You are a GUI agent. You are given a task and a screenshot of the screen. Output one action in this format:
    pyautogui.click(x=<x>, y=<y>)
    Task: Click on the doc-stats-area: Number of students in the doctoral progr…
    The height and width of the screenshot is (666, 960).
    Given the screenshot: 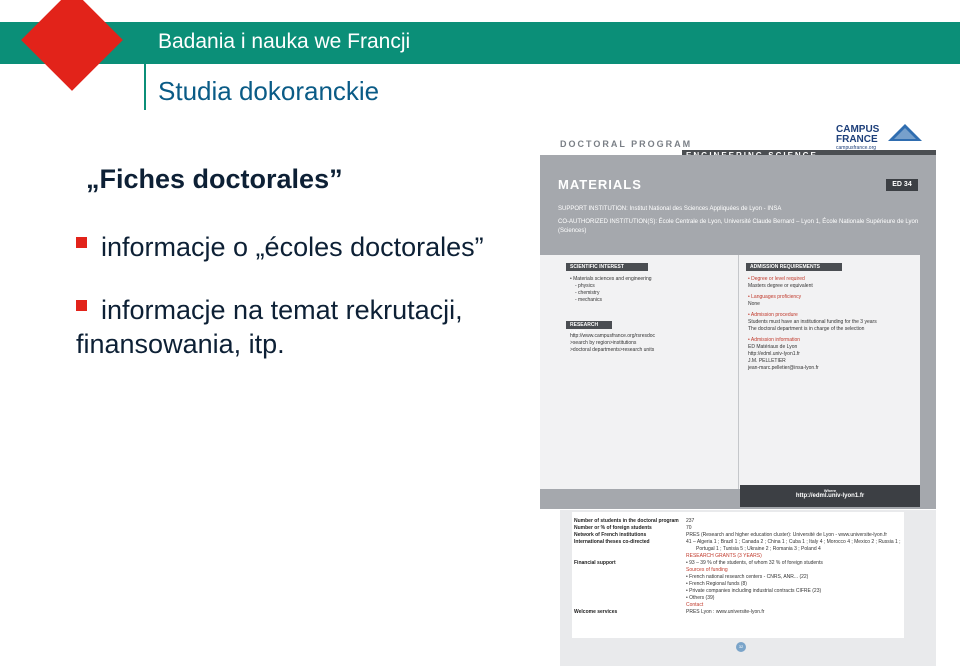 What is the action you would take?
    pyautogui.click(x=748, y=588)
    